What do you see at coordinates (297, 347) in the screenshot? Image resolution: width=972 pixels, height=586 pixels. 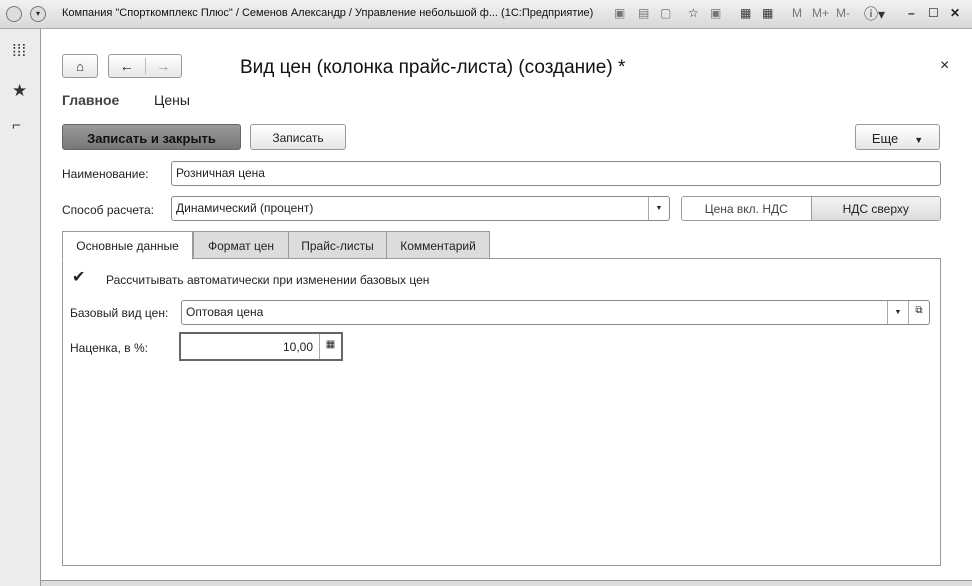 I see `markup-value: 10,00` at bounding box center [297, 347].